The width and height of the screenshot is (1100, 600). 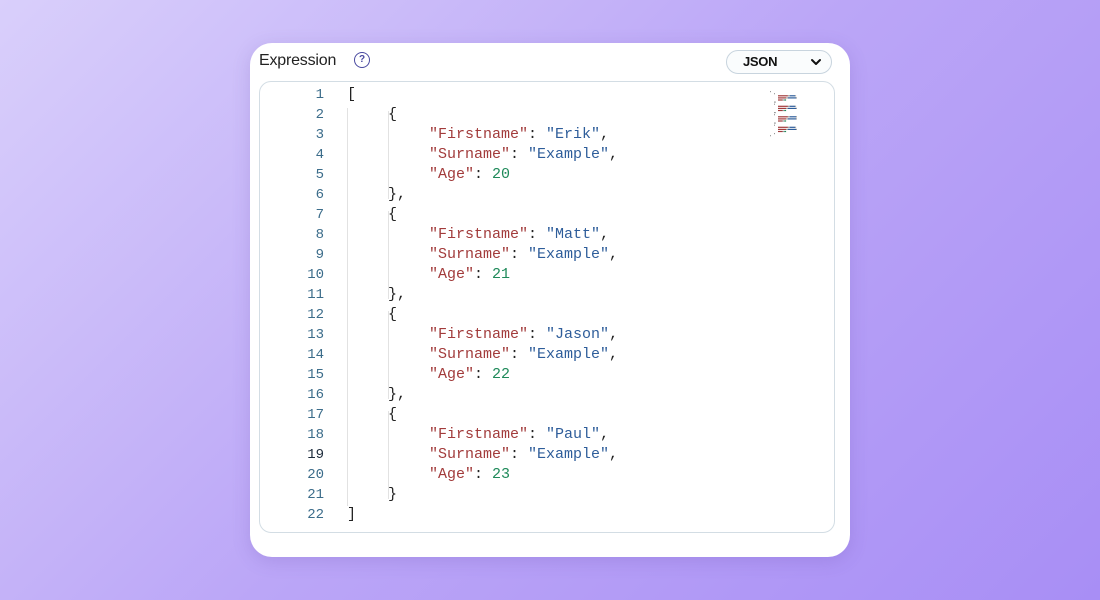 I want to click on code-token-str: "Erik", so click(x=573, y=134).